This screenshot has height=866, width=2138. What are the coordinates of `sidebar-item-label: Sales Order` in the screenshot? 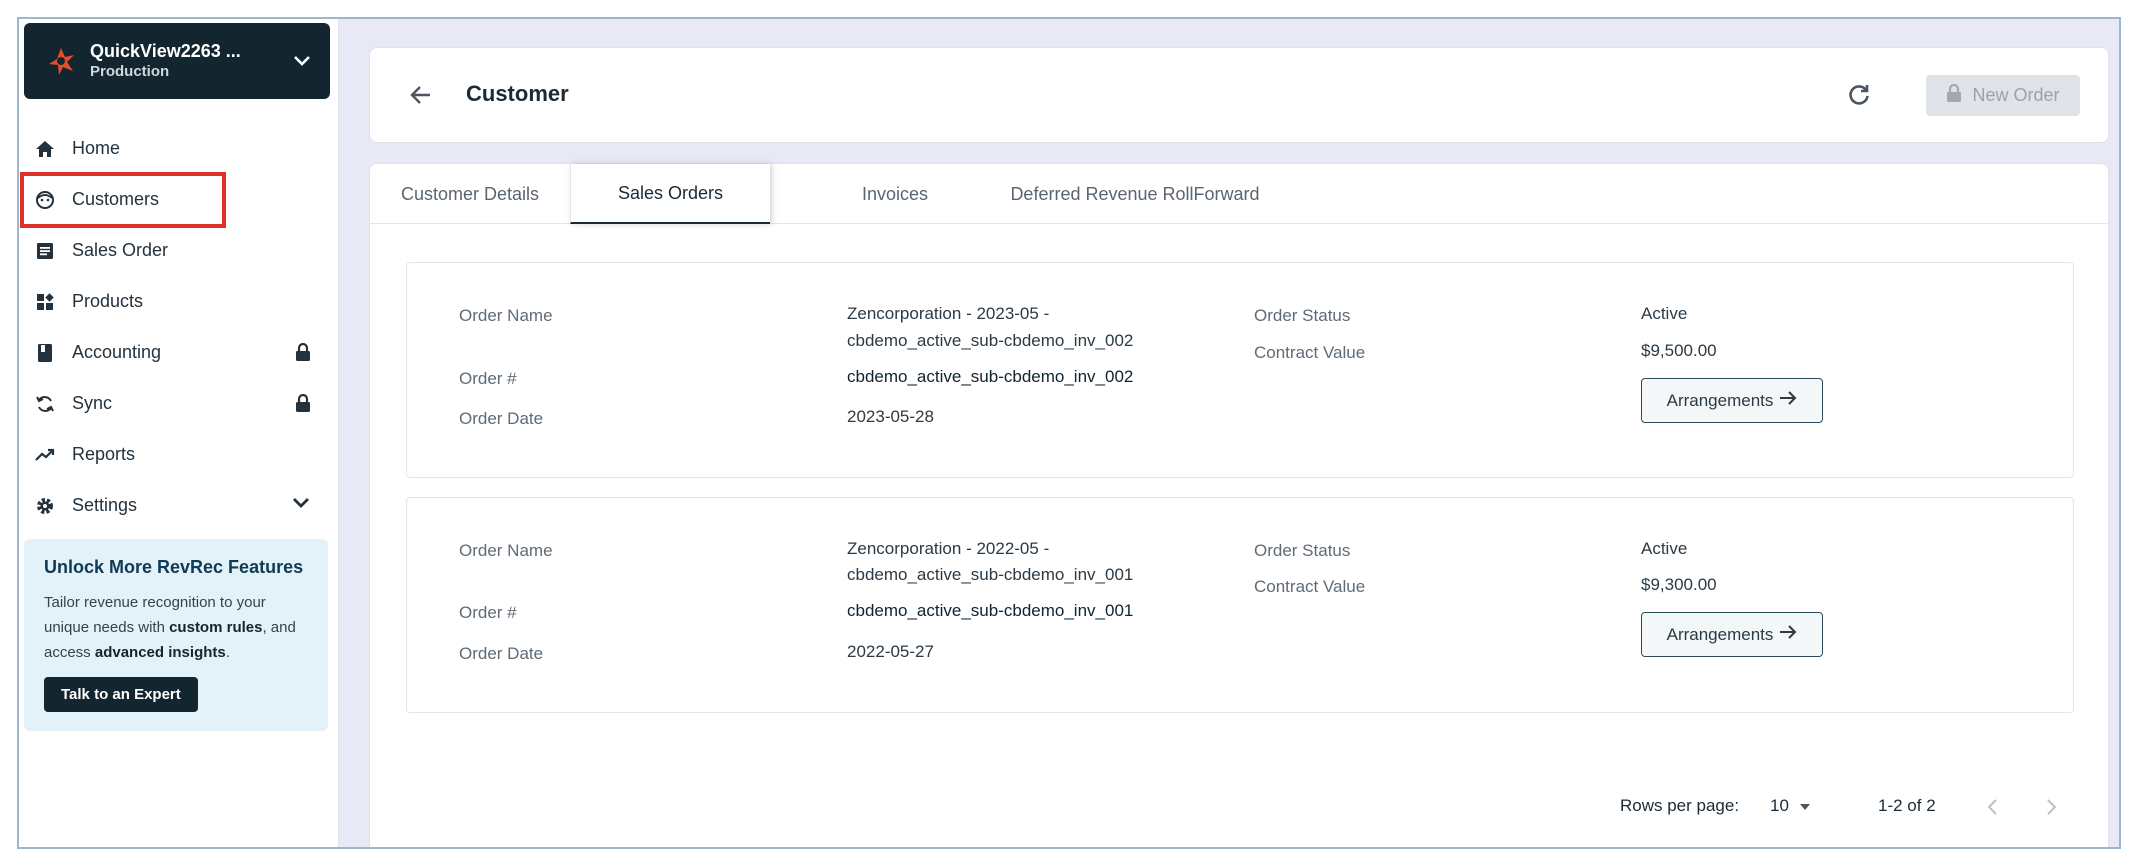 It's located at (120, 250).